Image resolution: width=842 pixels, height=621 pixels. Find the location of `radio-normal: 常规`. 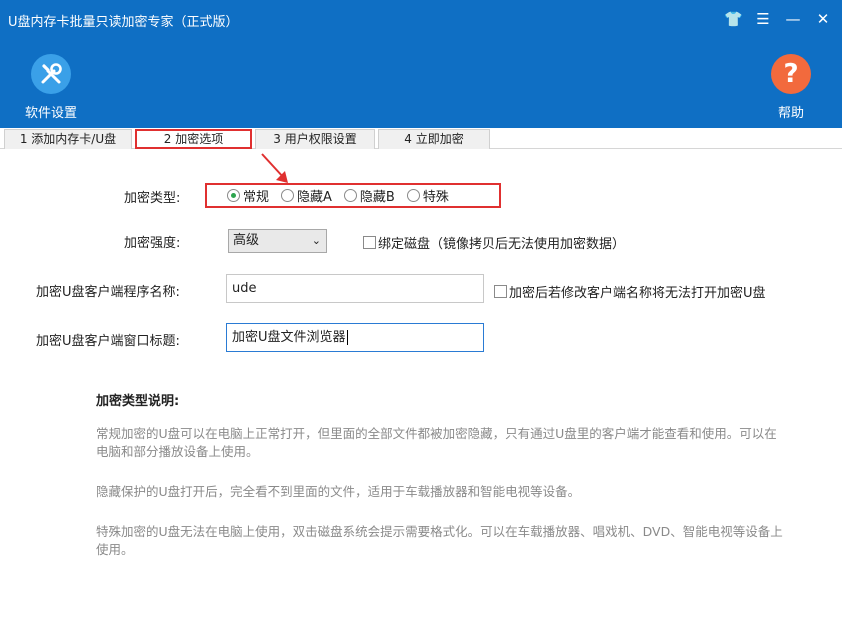

radio-normal: 常规 is located at coordinates (248, 195).